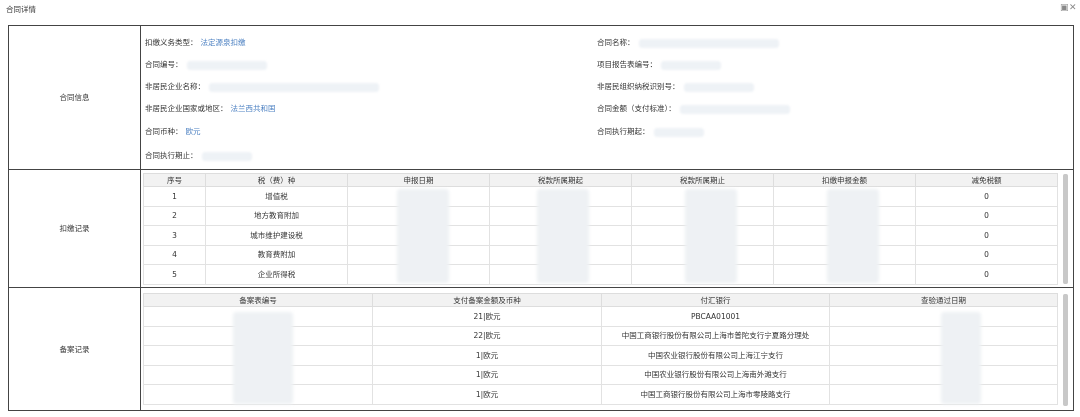 The height and width of the screenshot is (417, 1080). I want to click on project-report-no-label: 项目报告表编号：, so click(627, 64).